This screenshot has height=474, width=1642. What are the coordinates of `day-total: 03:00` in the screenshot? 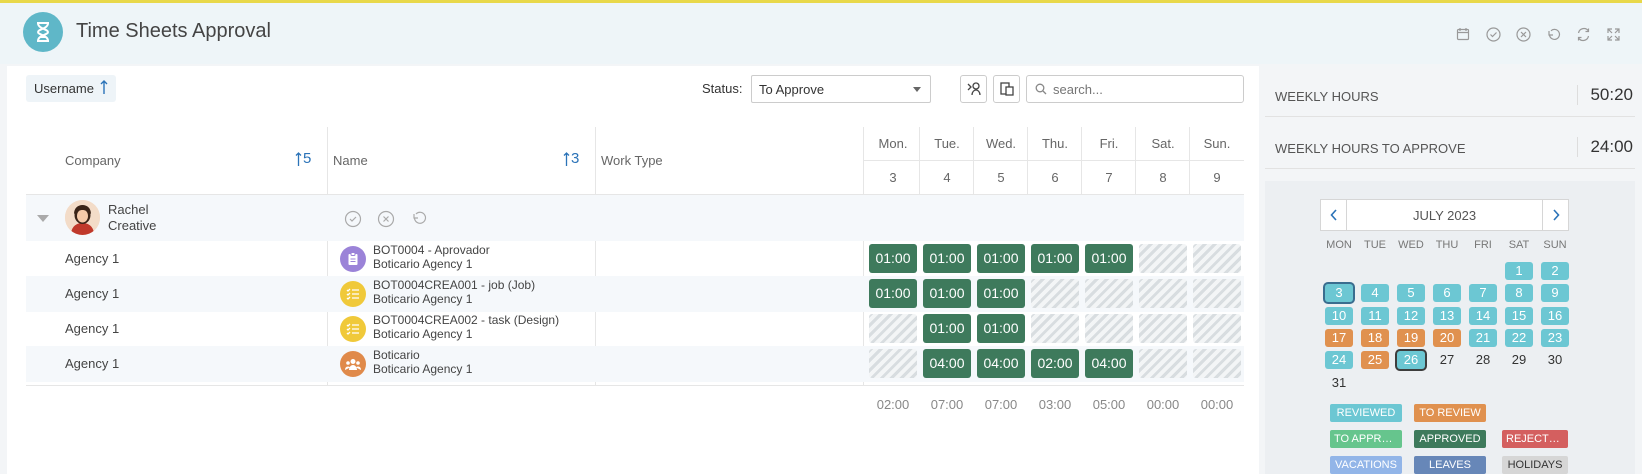 It's located at (1055, 404).